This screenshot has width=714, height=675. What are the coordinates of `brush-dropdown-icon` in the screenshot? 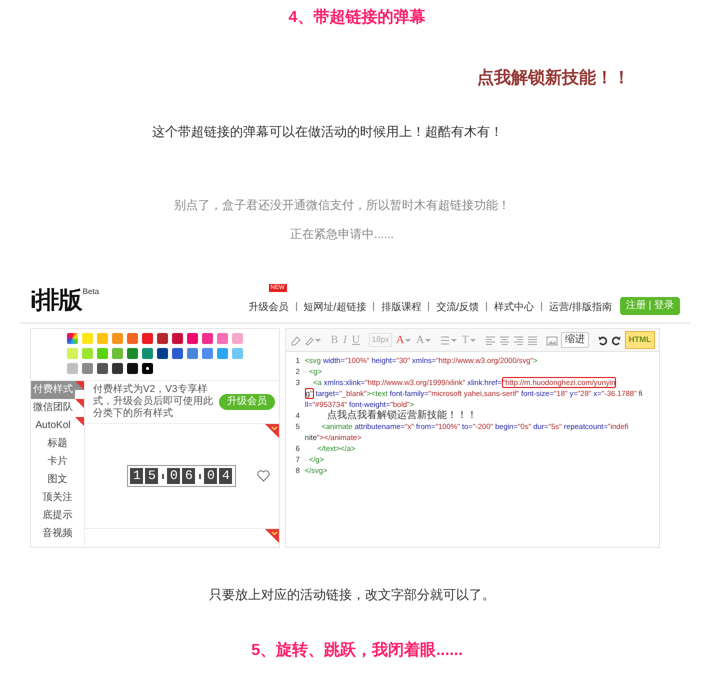 It's located at (313, 340).